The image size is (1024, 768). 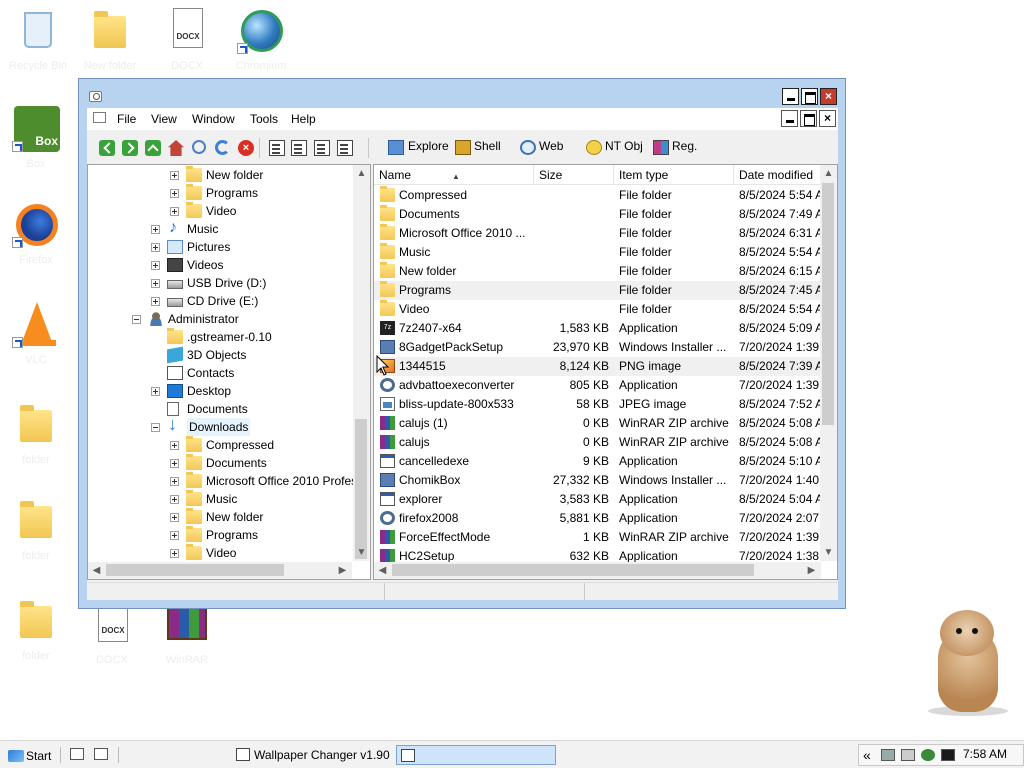 What do you see at coordinates (36, 333) in the screenshot?
I see `vlc-desktop-icon: VLC` at bounding box center [36, 333].